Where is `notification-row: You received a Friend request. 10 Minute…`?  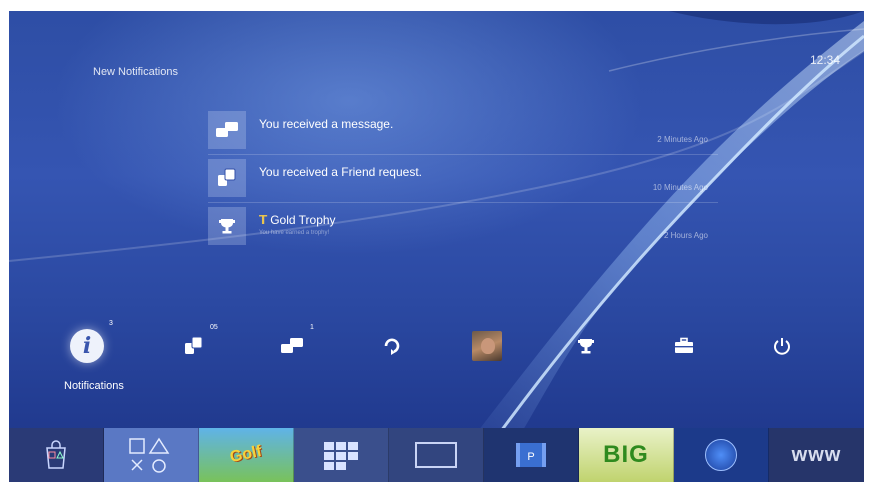 notification-row: You received a Friend request. 10 Minute… is located at coordinates (463, 179).